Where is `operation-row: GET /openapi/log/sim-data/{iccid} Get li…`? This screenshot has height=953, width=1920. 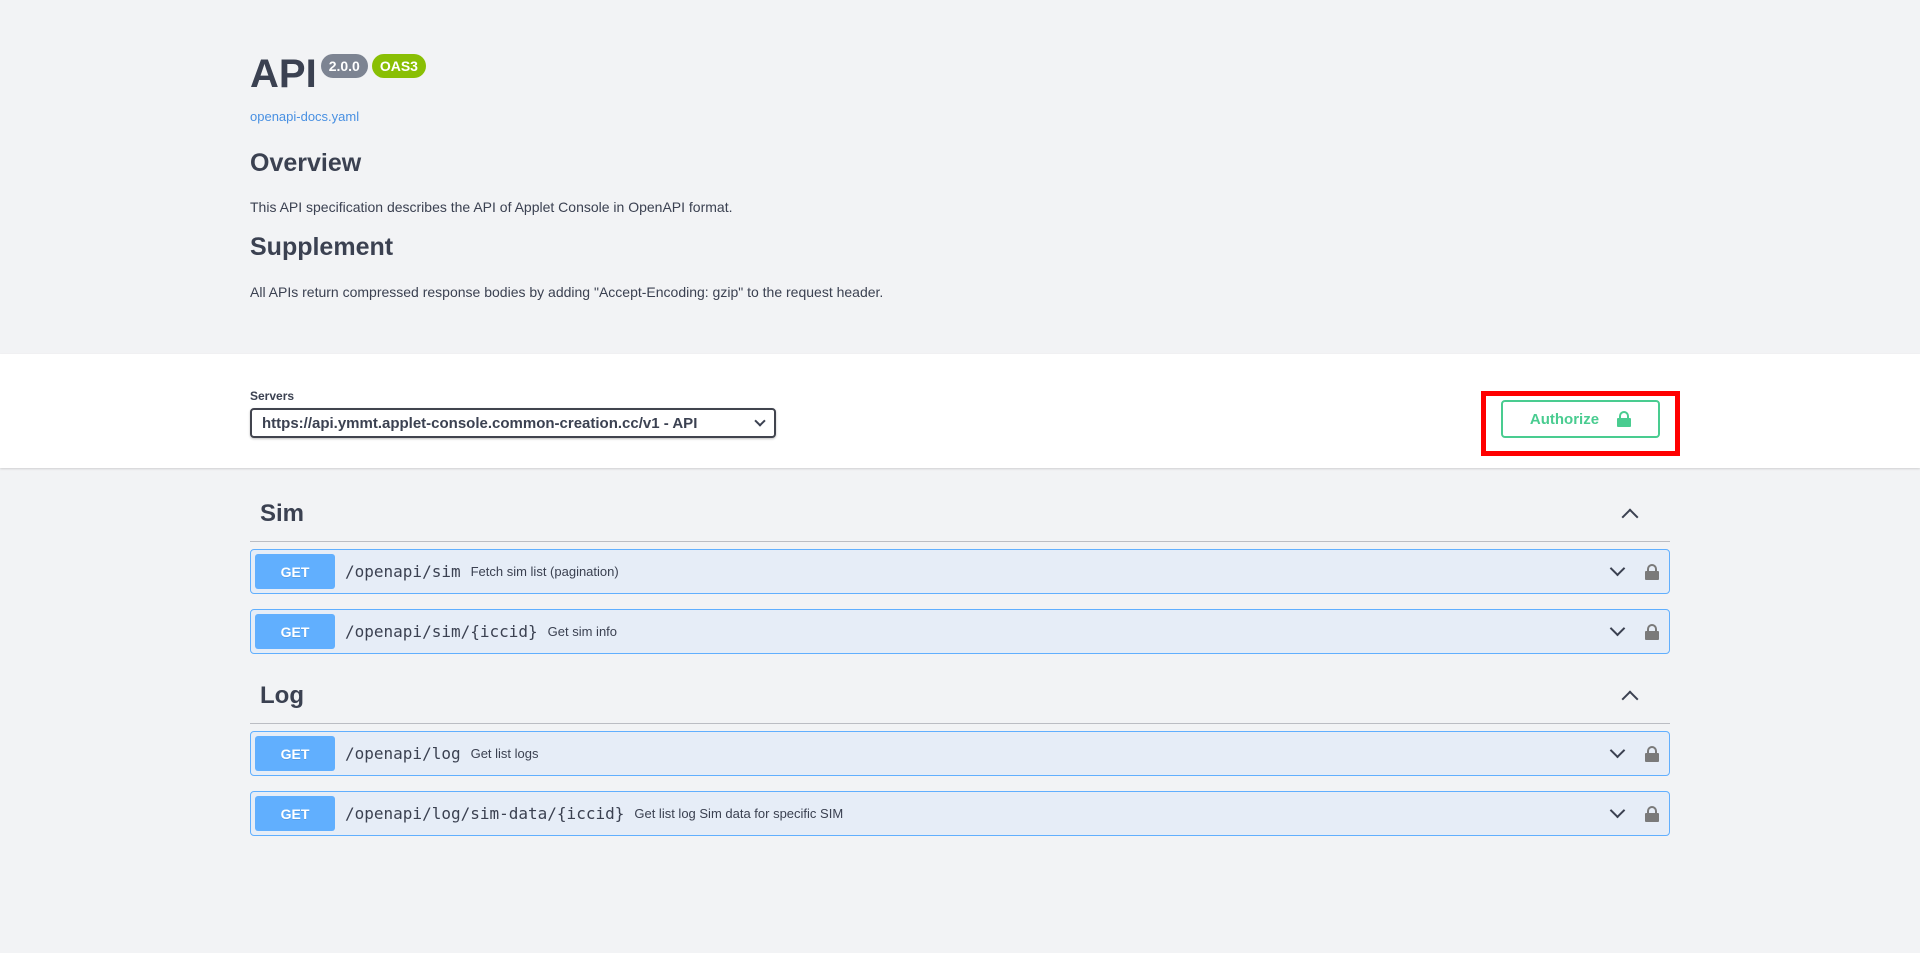 operation-row: GET /openapi/log/sim-data/{iccid} Get li… is located at coordinates (960, 813).